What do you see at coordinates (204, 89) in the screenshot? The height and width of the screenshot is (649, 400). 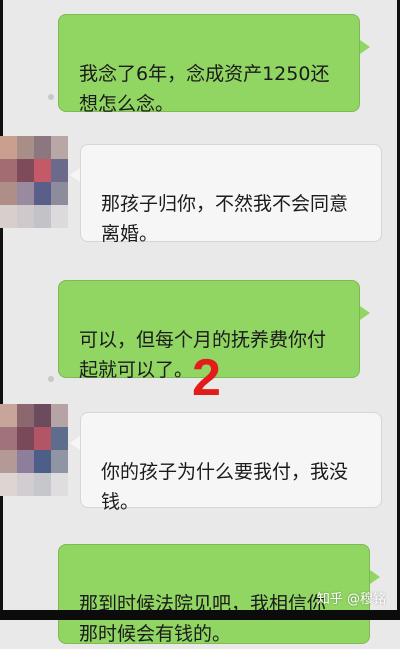 I see `message-text: 我念了6年，念成资产1250还 想怎么念。` at bounding box center [204, 89].